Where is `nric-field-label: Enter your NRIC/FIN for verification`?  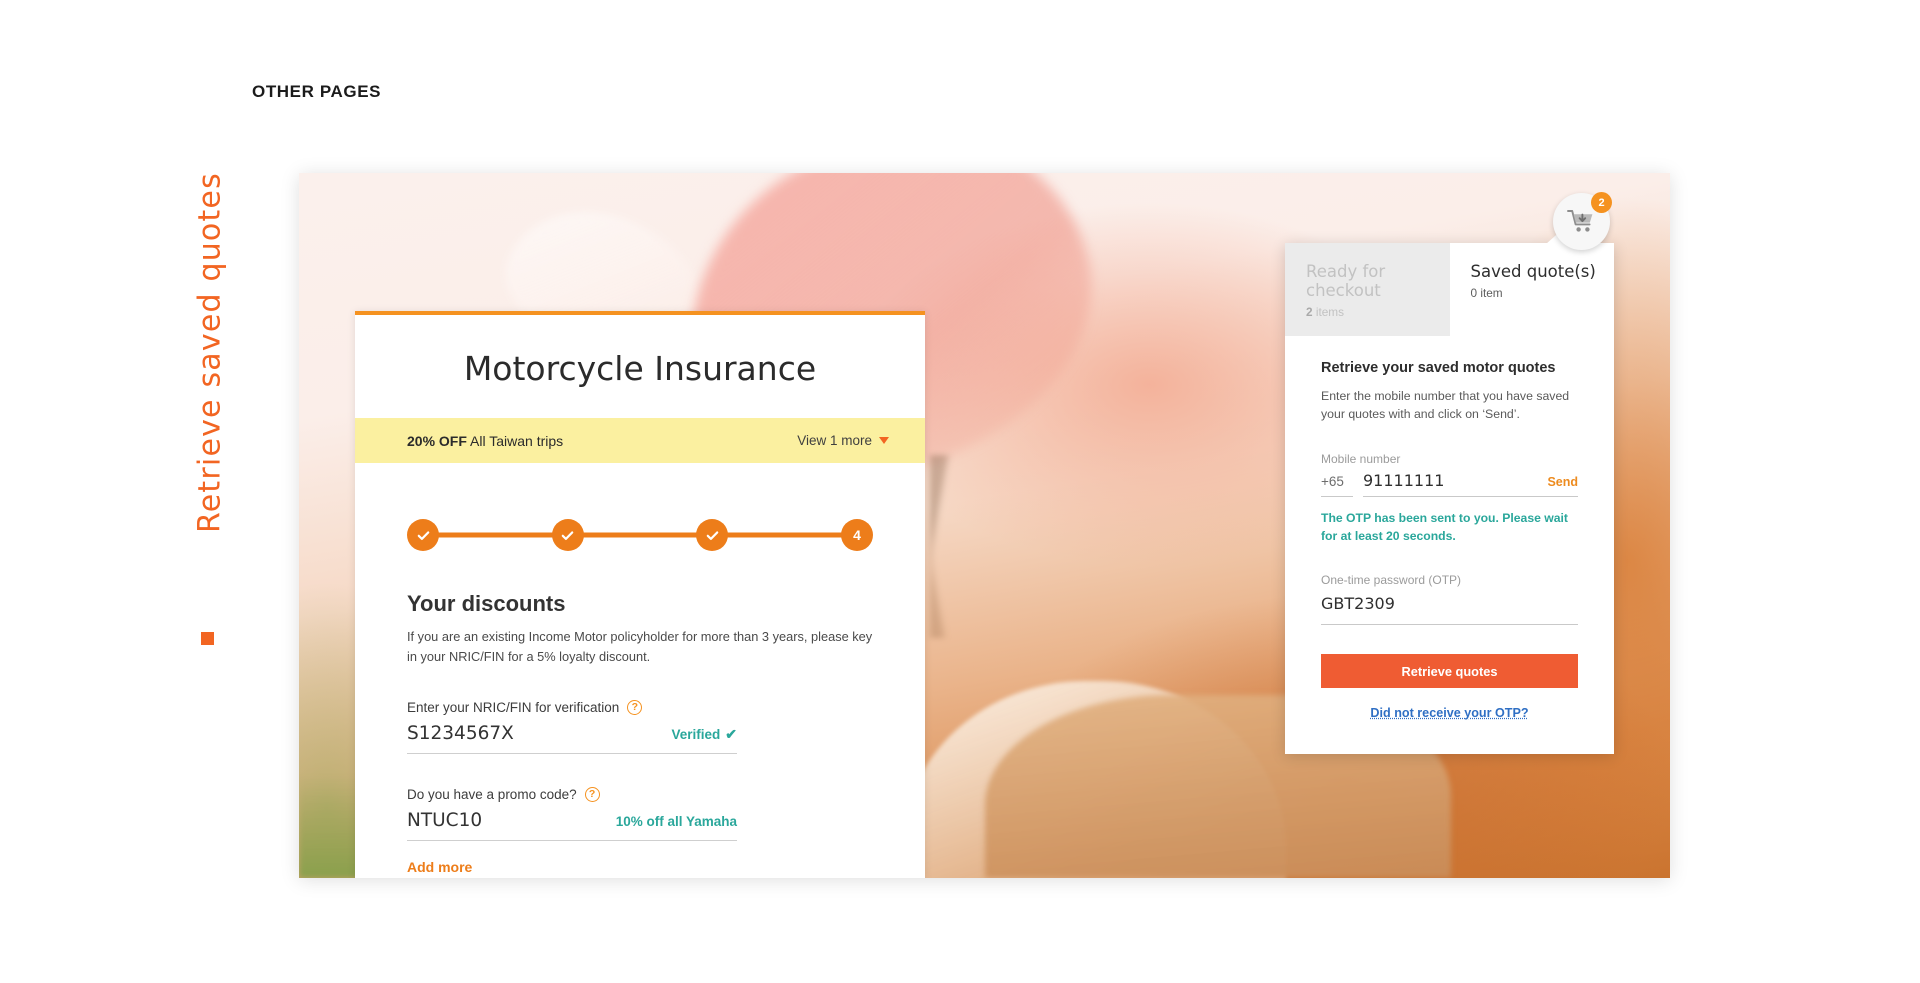
nric-field-label: Enter your NRIC/FIN for verification is located at coordinates (513, 707).